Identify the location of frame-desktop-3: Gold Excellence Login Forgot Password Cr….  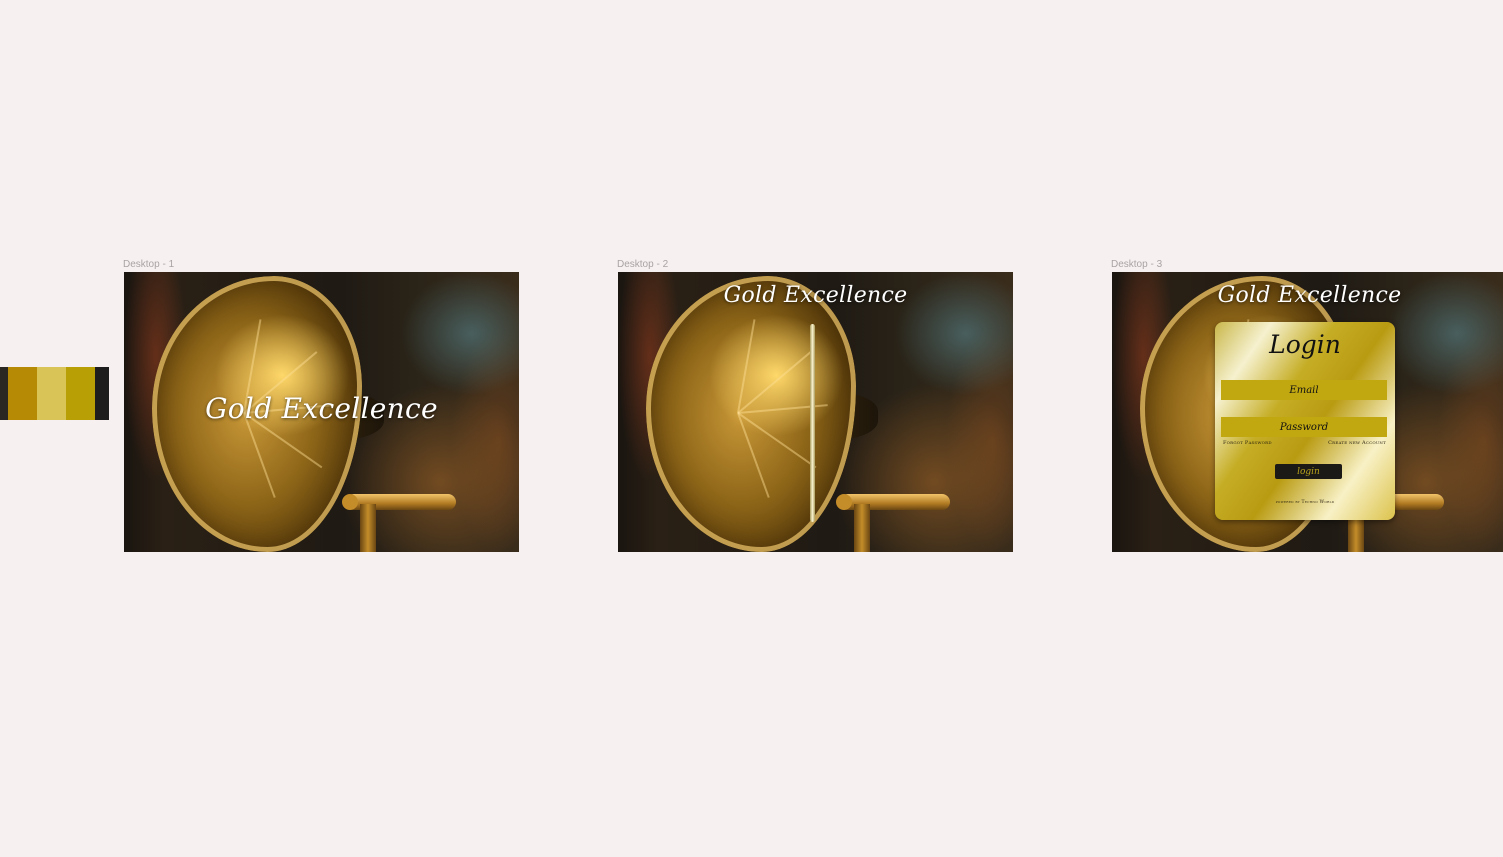
(1307, 412).